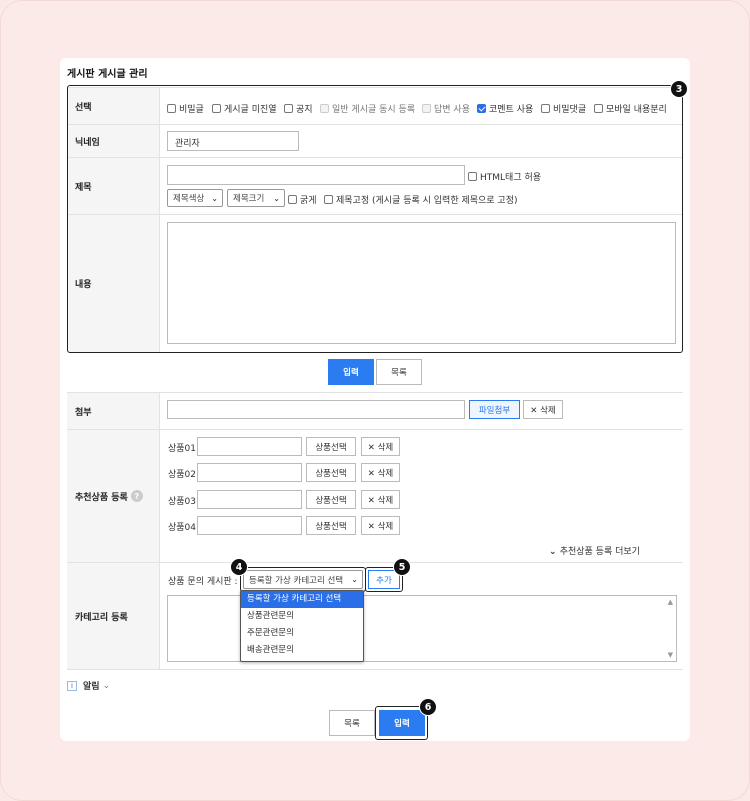 This screenshot has height=801, width=750. What do you see at coordinates (594, 550) in the screenshot?
I see `recommend-more-link: ⌄ 추천상품 등록 더보기` at bounding box center [594, 550].